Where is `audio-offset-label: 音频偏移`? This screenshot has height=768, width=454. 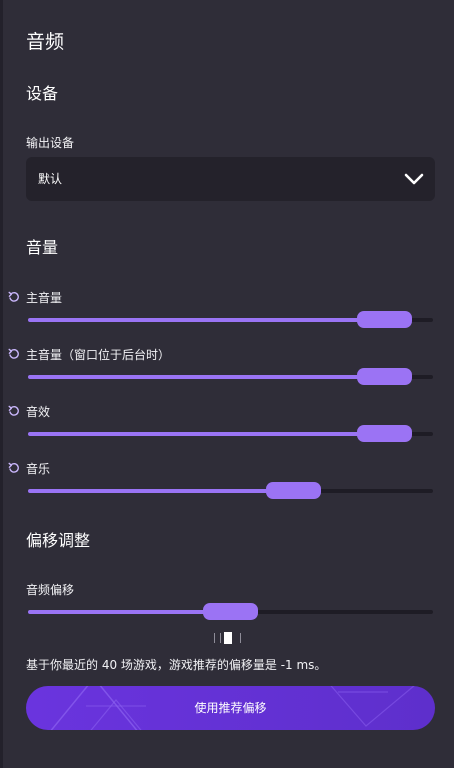
audio-offset-label: 音频偏移 is located at coordinates (50, 590).